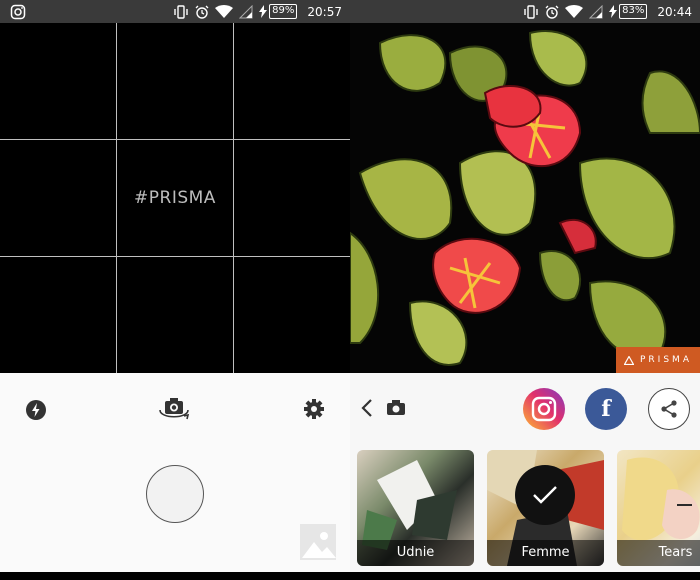  I want to click on selected-indicator, so click(545, 495).